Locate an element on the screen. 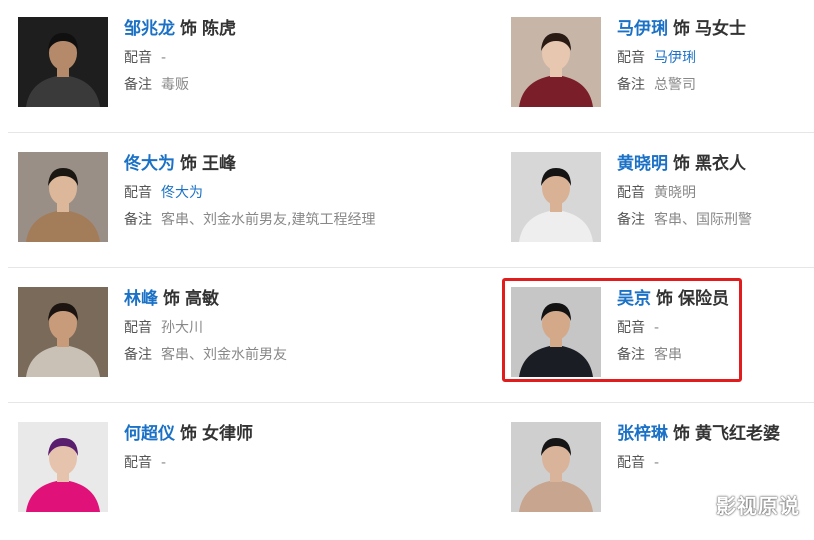  cast-info: 何超仪饰女律师 配音 - is located at coordinates (239, 447).